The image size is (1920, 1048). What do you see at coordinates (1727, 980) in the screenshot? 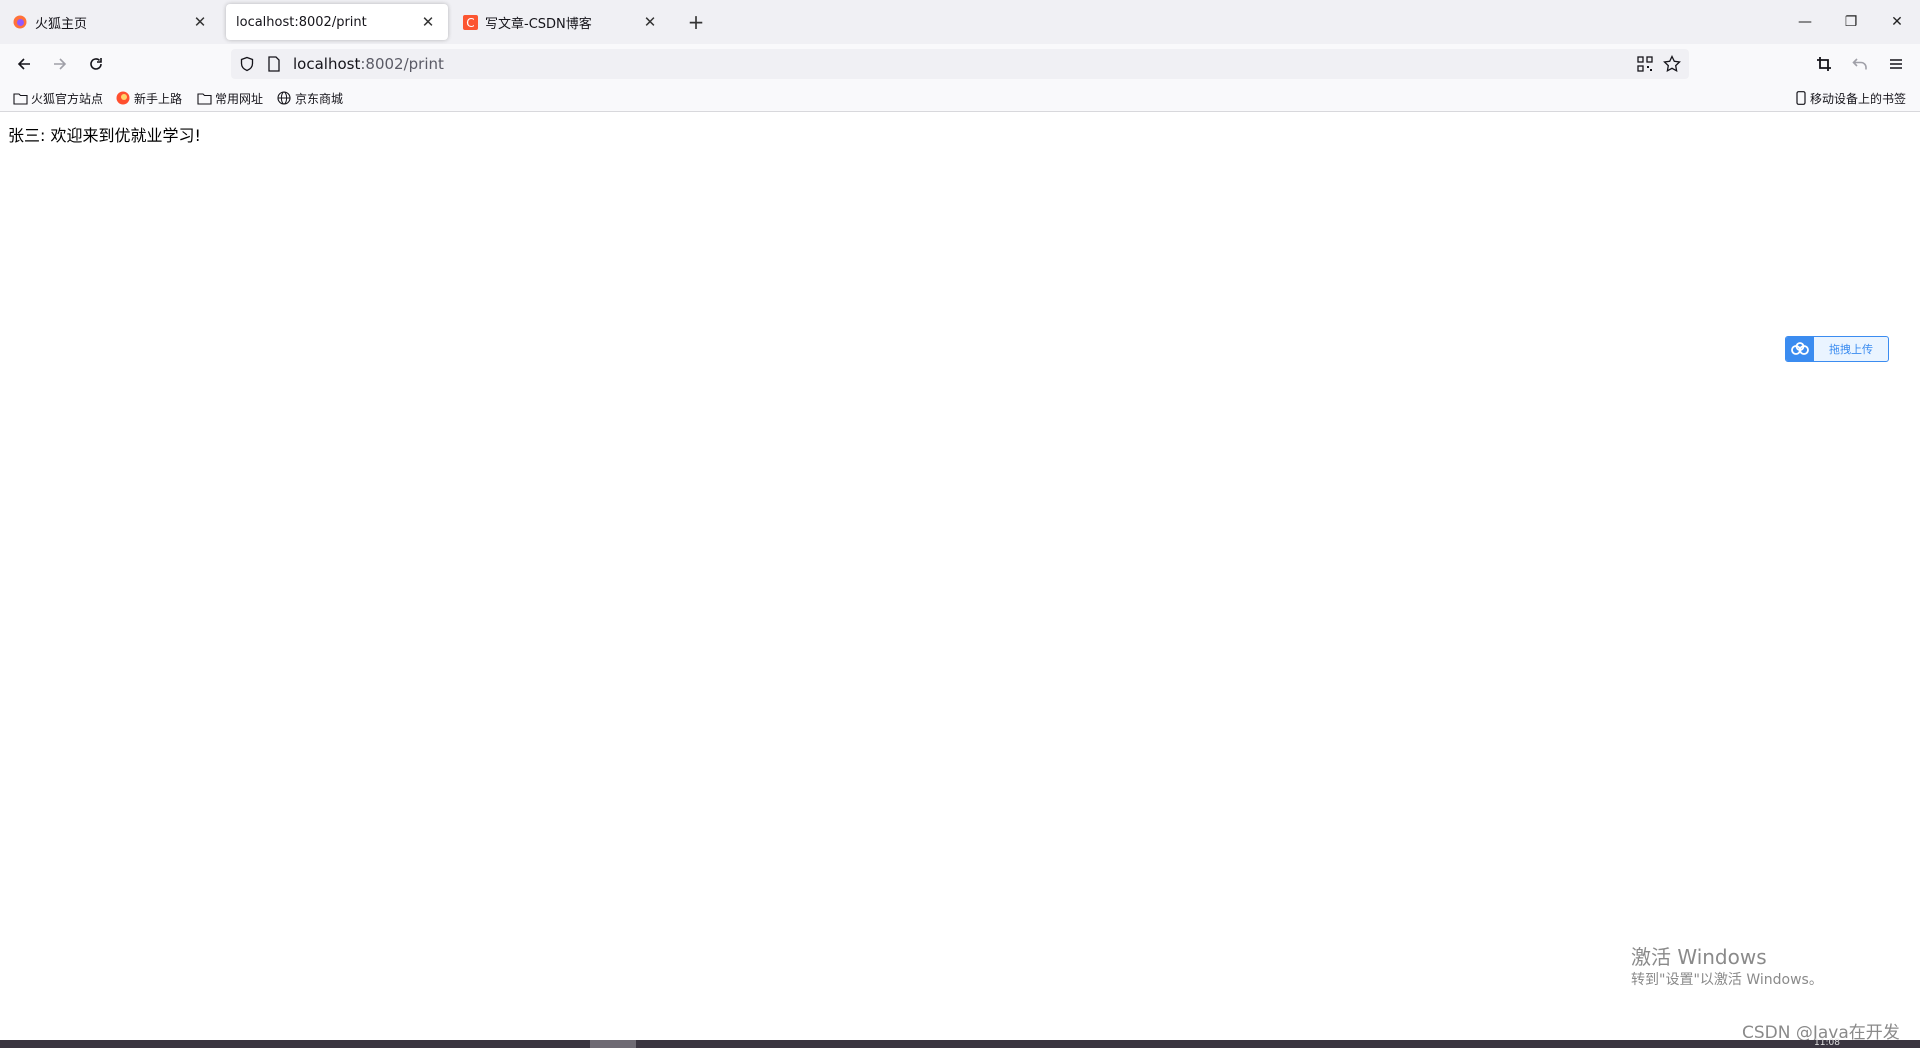
I see `activation-subtitle: 转到"设置"以激活 Windows。` at bounding box center [1727, 980].